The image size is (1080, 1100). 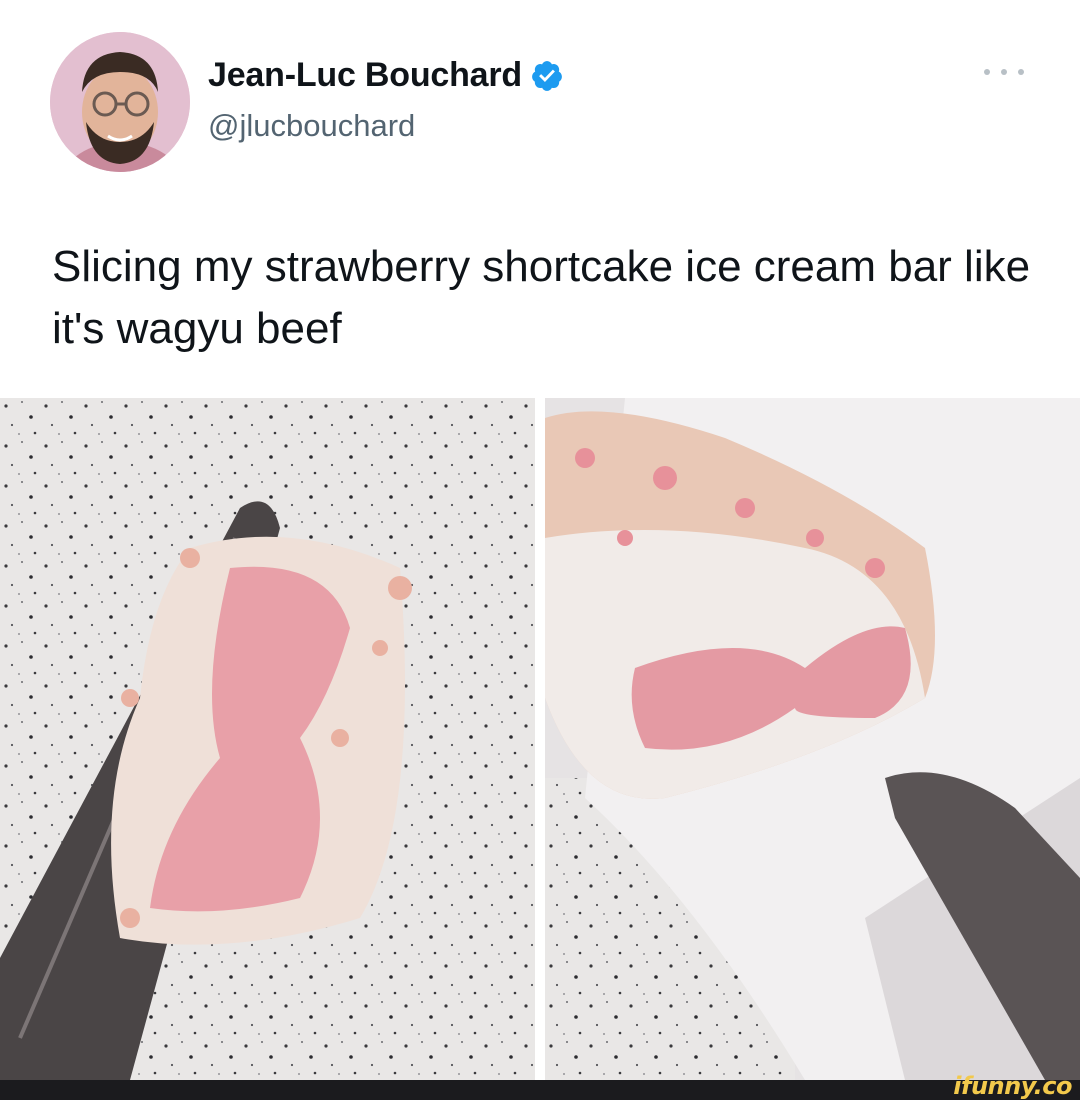 What do you see at coordinates (1004, 72) in the screenshot?
I see `more-dots-icon` at bounding box center [1004, 72].